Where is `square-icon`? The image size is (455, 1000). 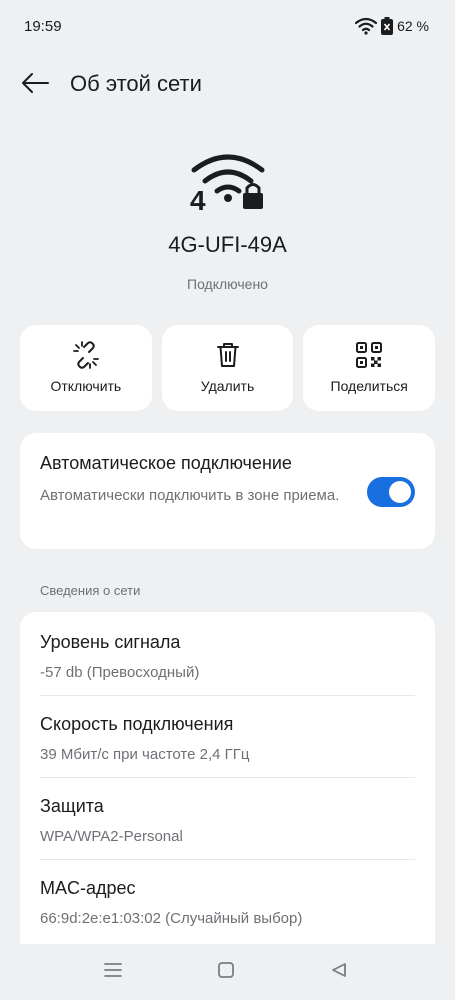 square-icon is located at coordinates (226, 972).